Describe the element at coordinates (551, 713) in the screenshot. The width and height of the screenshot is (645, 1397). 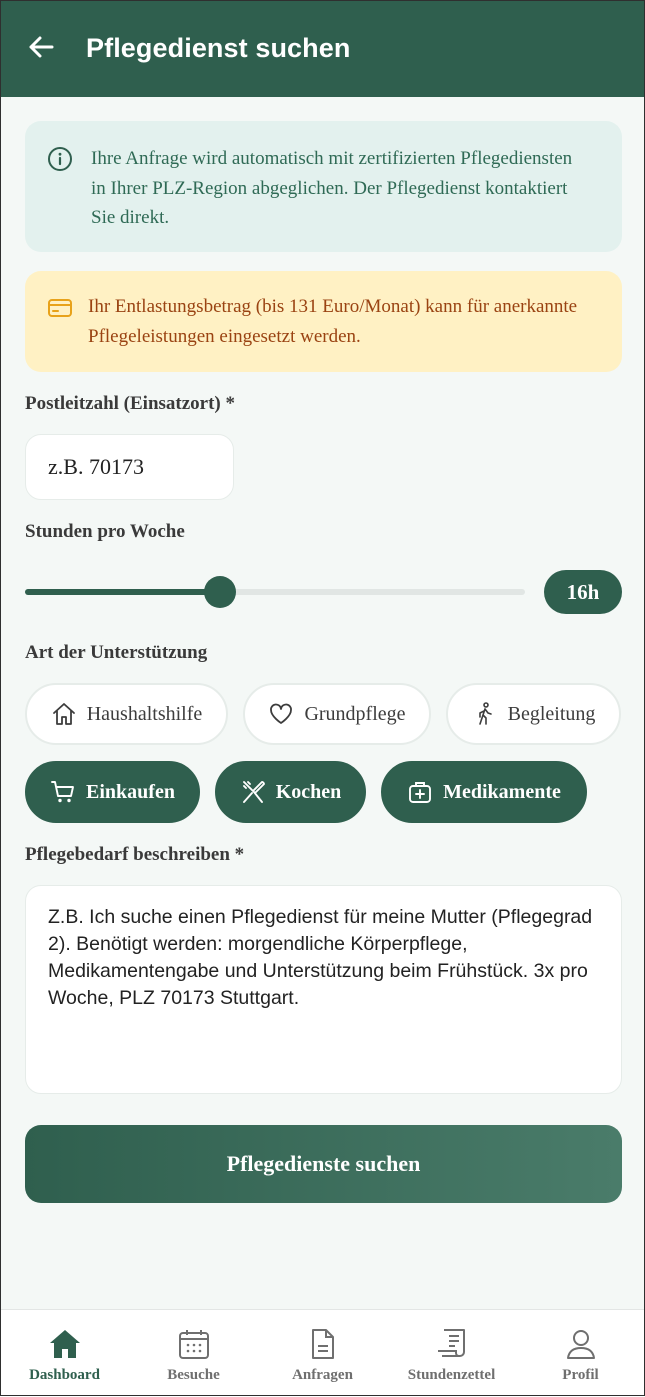
I see `chip-label: Begleitung` at that location.